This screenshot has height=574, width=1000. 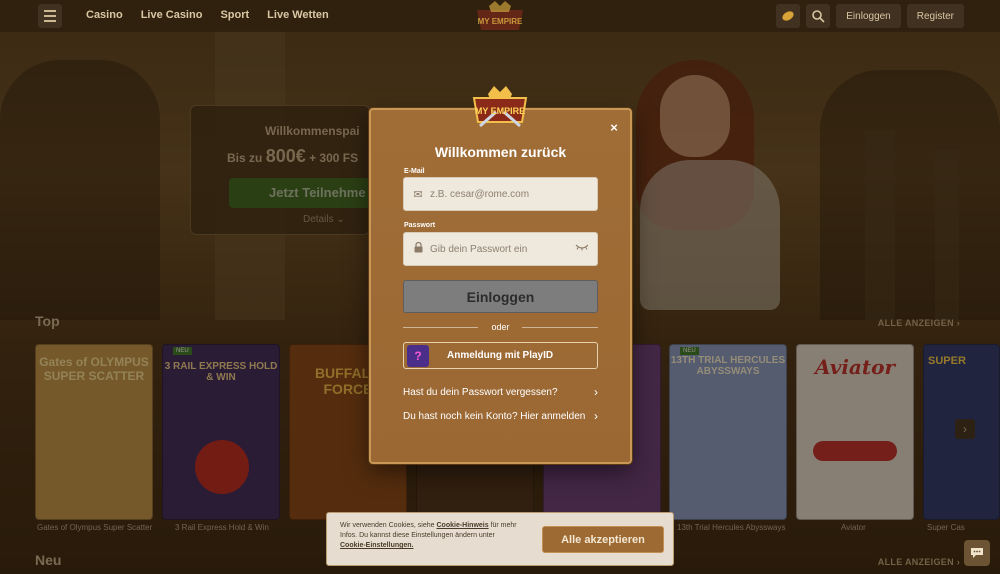 I want to click on password-field, so click(x=500, y=249).